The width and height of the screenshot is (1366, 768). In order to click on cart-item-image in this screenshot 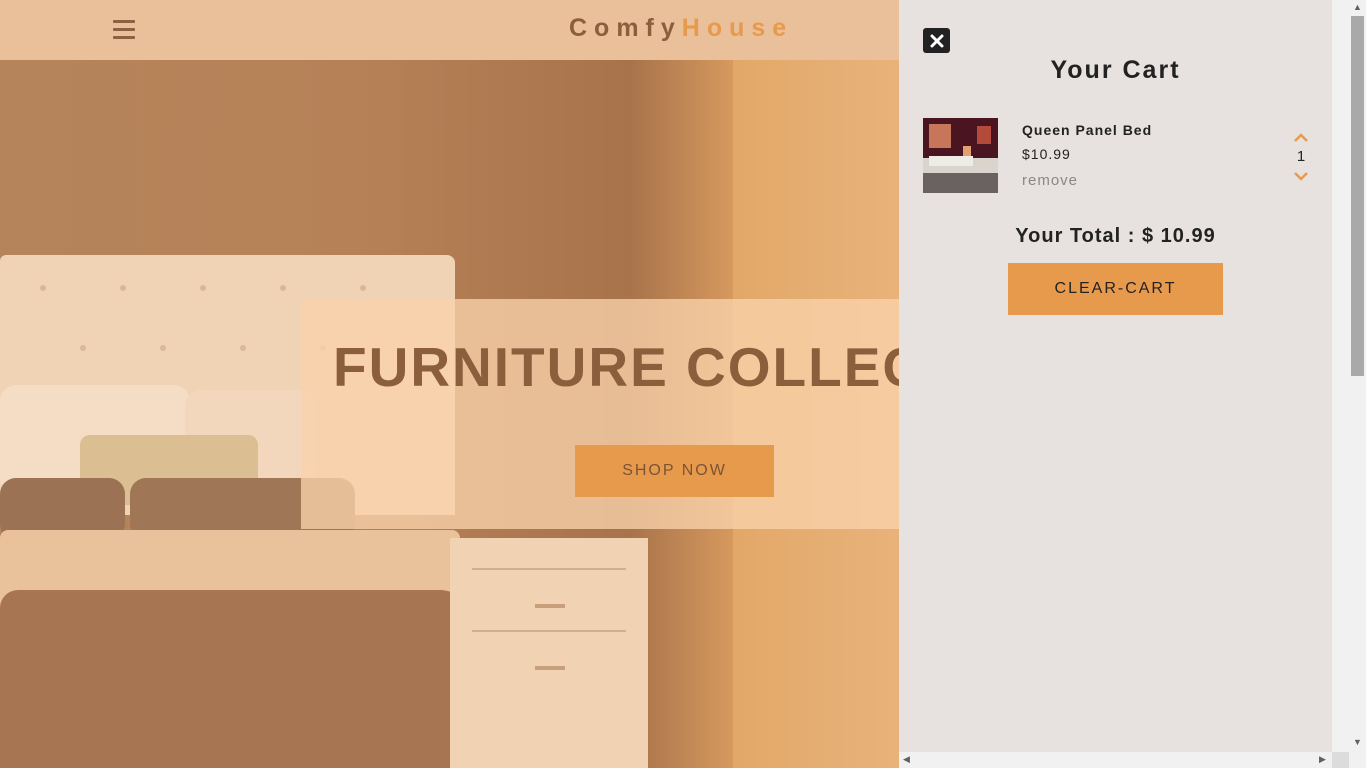, I will do `click(960, 155)`.